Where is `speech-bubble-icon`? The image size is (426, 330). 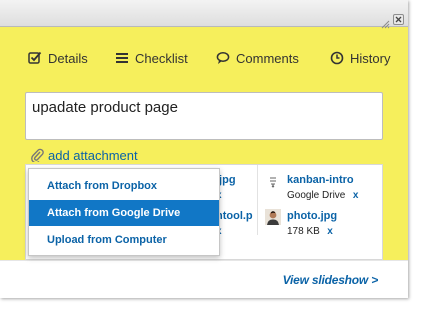 speech-bubble-icon is located at coordinates (223, 58).